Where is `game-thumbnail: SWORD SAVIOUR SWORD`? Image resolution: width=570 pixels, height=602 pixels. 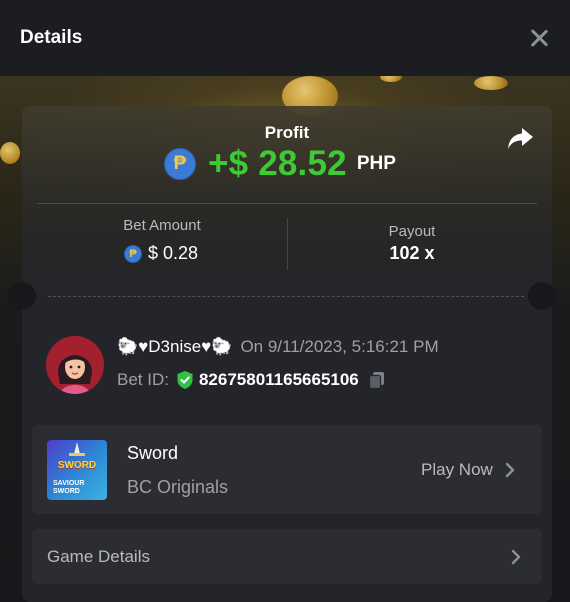 game-thumbnail: SWORD SAVIOUR SWORD is located at coordinates (77, 470).